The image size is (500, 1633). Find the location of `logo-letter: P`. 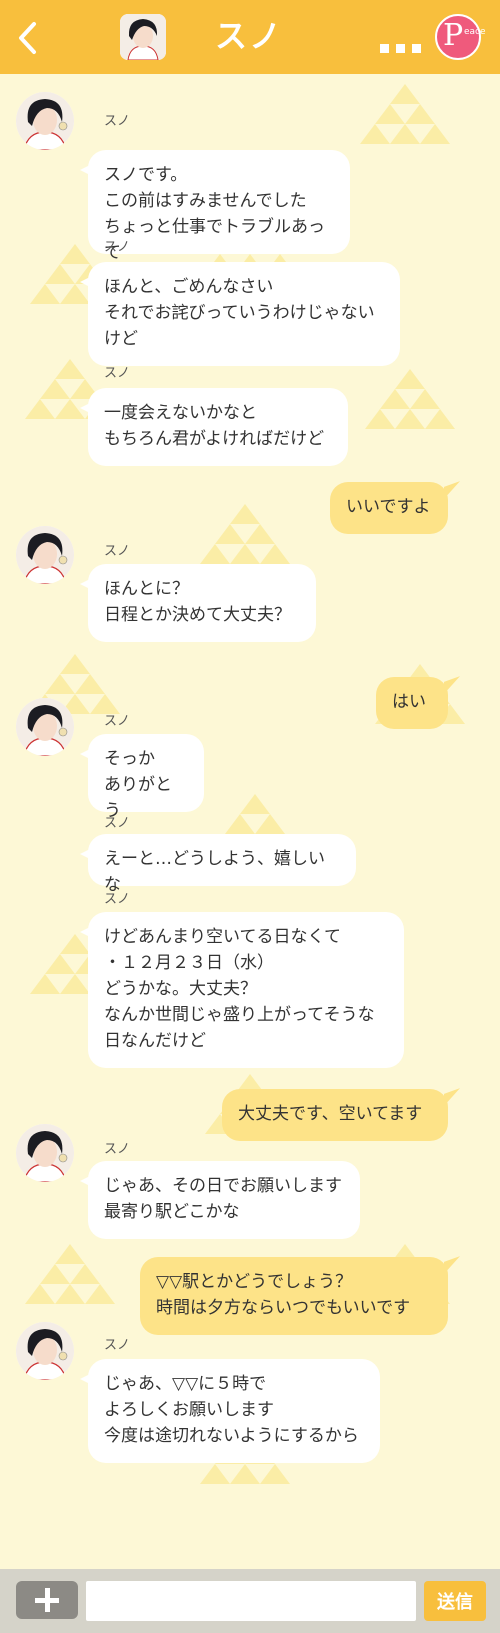

logo-letter: P is located at coordinates (453, 35).